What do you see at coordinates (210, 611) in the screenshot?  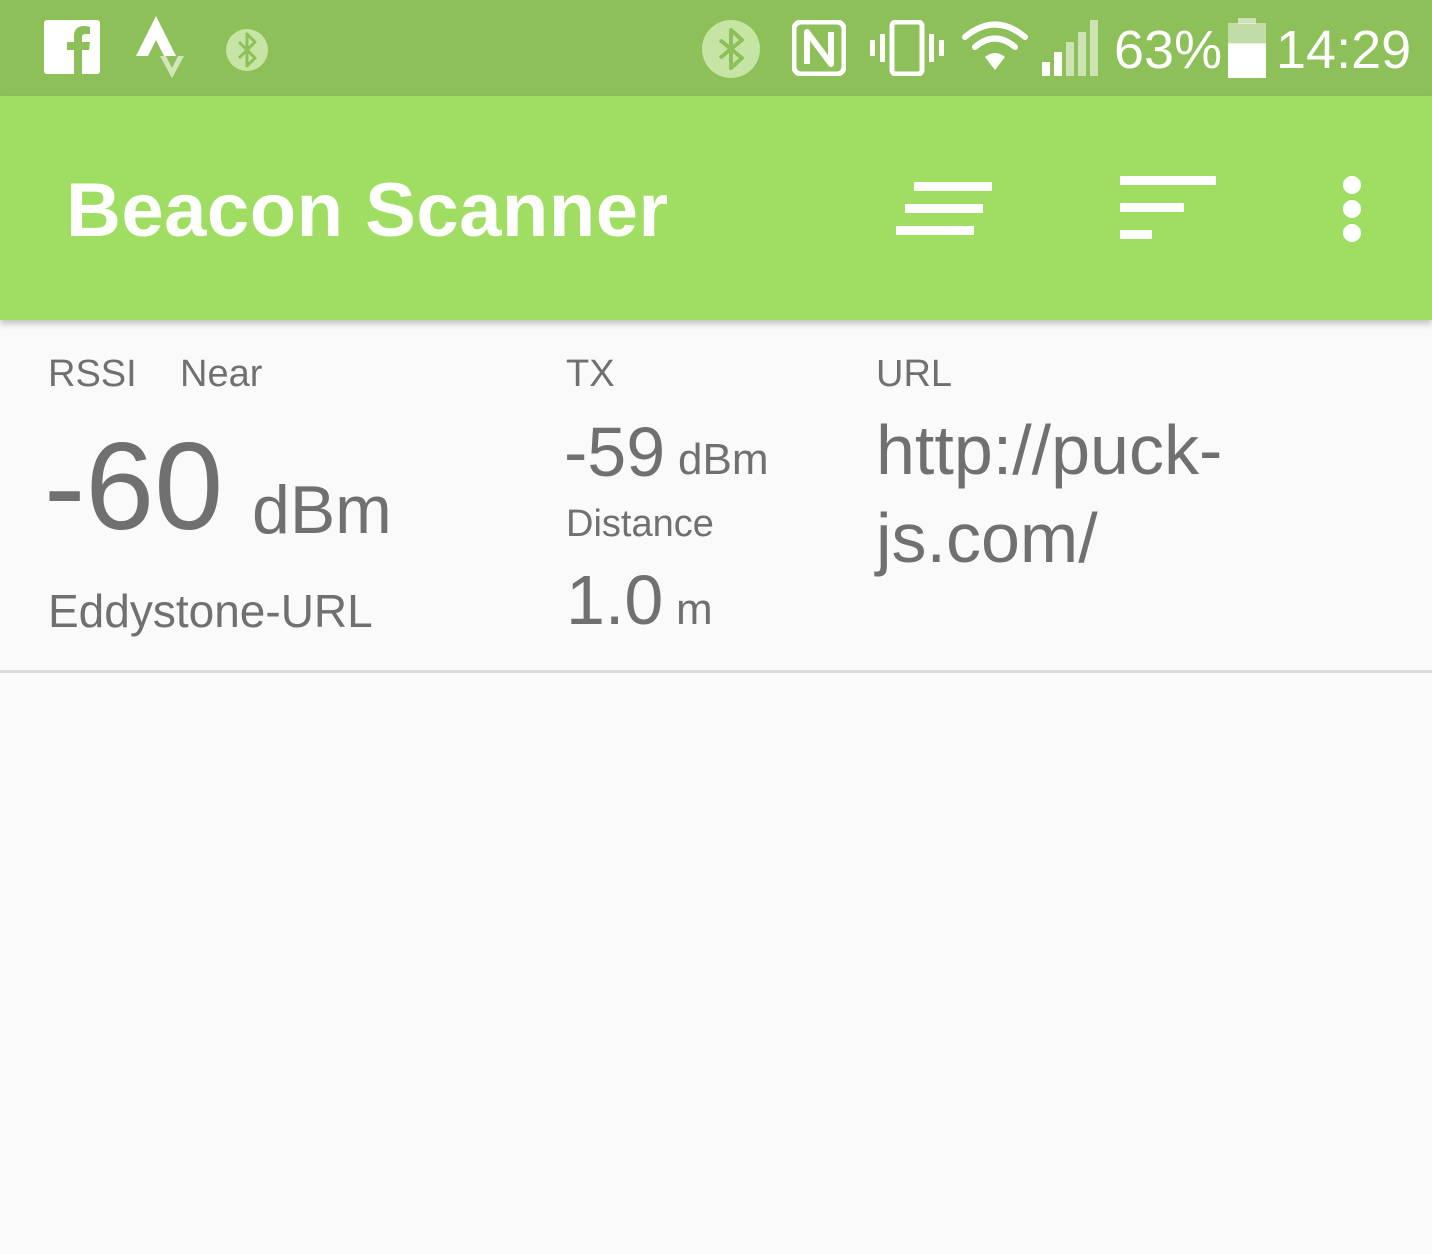 I see `beacon-type: Eddystone-URL` at bounding box center [210, 611].